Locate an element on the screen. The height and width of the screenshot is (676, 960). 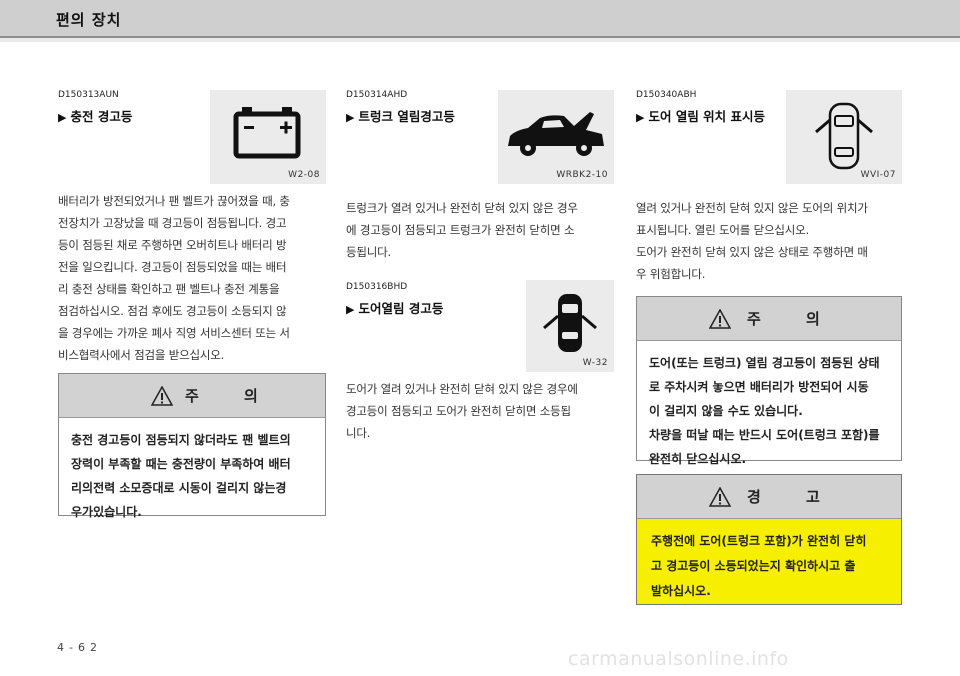
page-header: 편의 장치 is located at coordinates (480, 19).